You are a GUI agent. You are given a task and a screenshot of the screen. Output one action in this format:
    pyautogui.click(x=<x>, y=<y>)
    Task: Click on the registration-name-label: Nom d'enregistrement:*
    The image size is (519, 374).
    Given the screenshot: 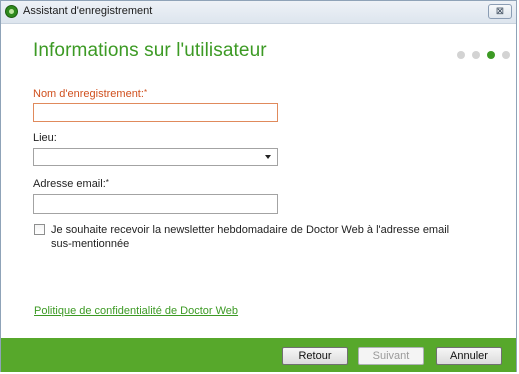 What is the action you would take?
    pyautogui.click(x=90, y=94)
    